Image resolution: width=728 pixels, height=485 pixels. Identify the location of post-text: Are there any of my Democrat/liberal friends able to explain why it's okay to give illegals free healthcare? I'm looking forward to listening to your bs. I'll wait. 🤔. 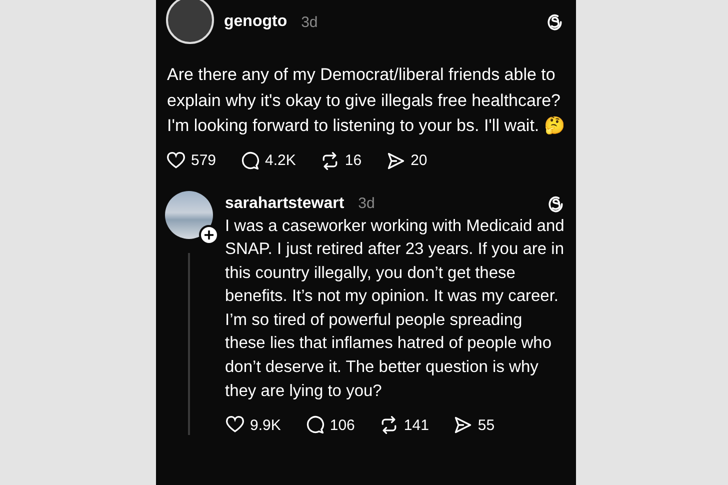
(366, 100).